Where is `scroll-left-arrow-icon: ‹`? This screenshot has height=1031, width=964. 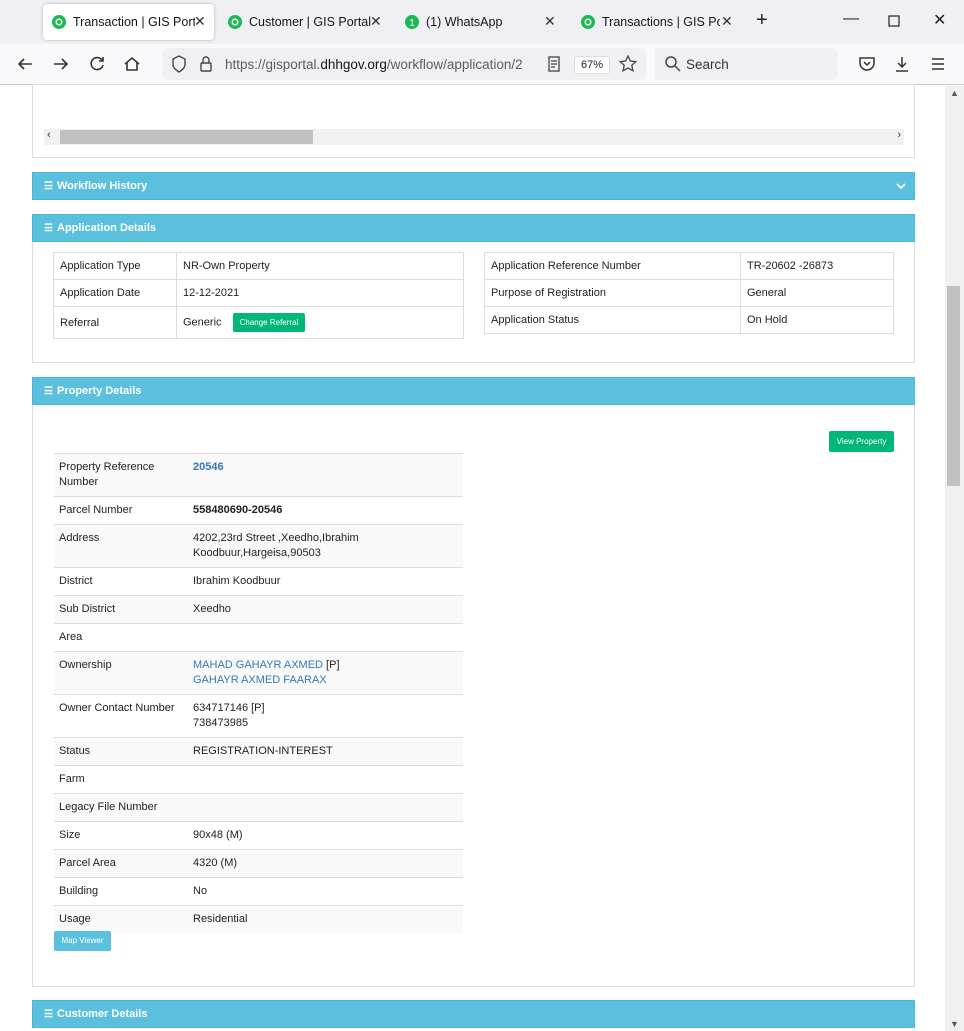
scroll-left-arrow-icon: ‹ is located at coordinates (49, 135).